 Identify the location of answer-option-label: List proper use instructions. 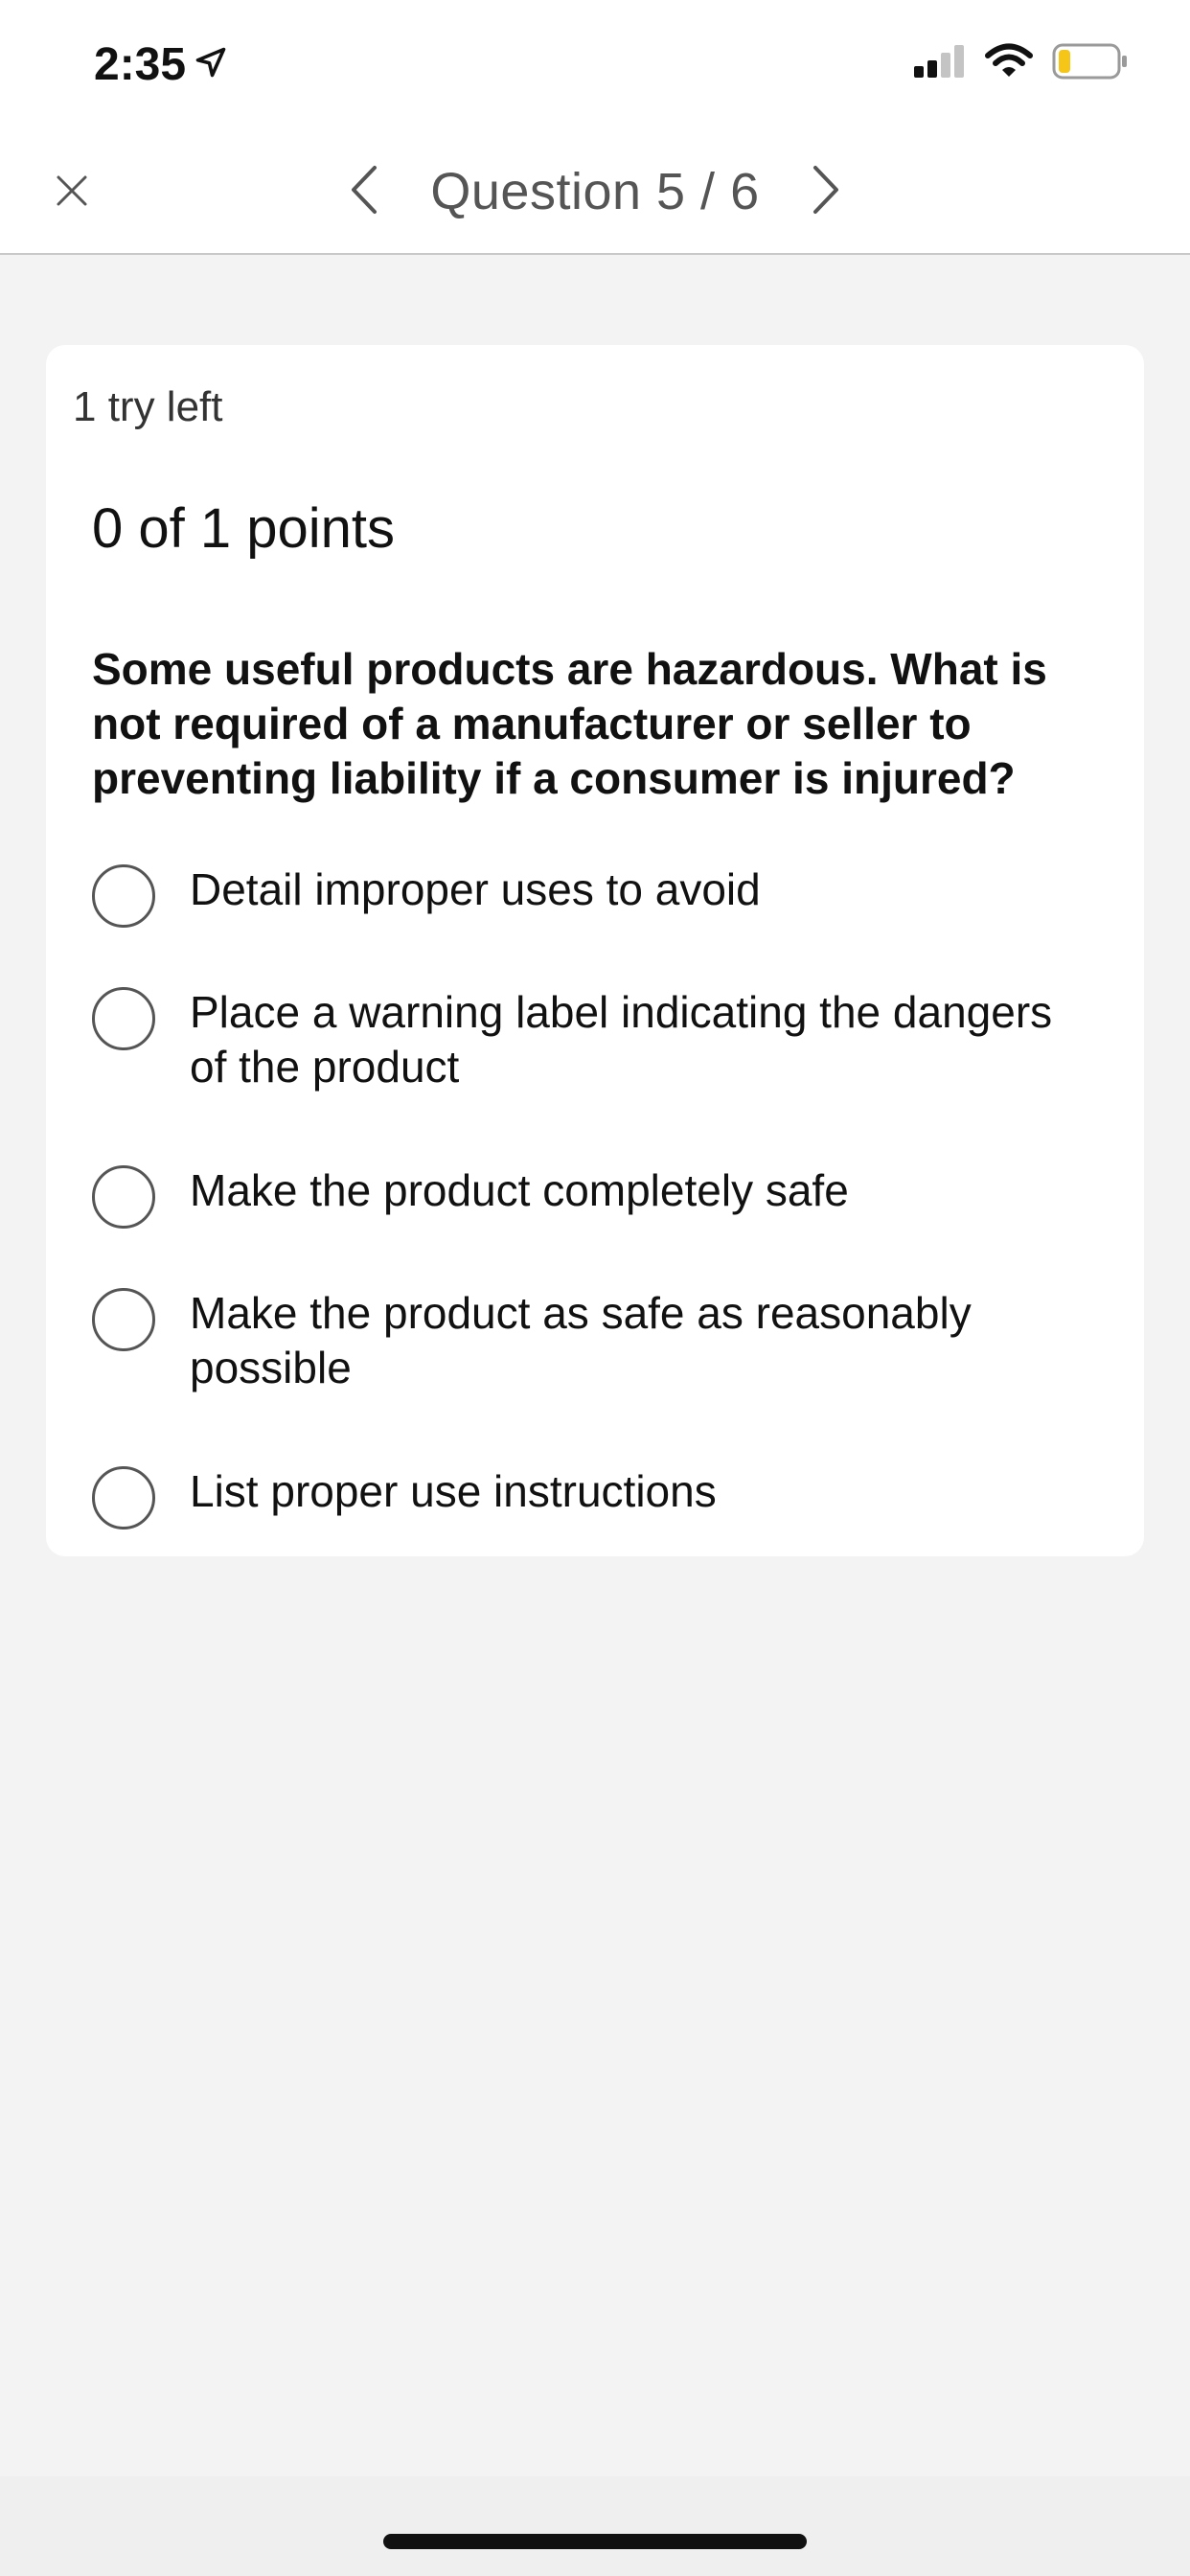
(453, 1491).